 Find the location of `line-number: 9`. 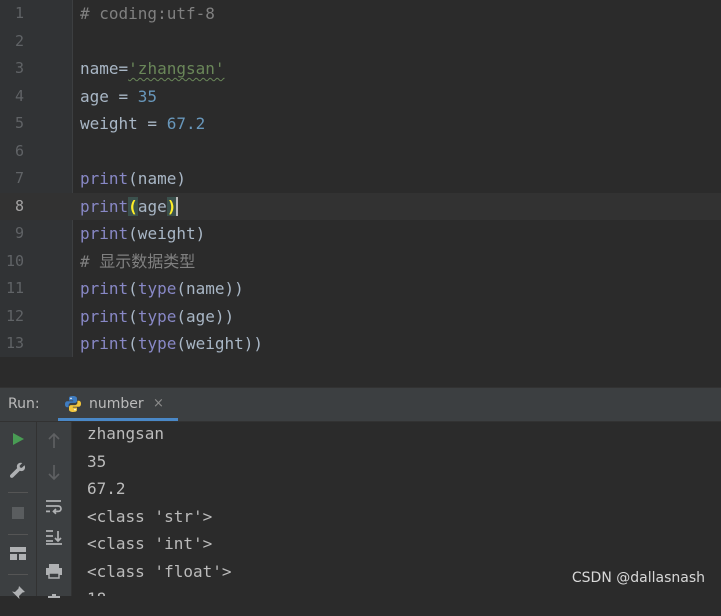

line-number: 9 is located at coordinates (19, 233).